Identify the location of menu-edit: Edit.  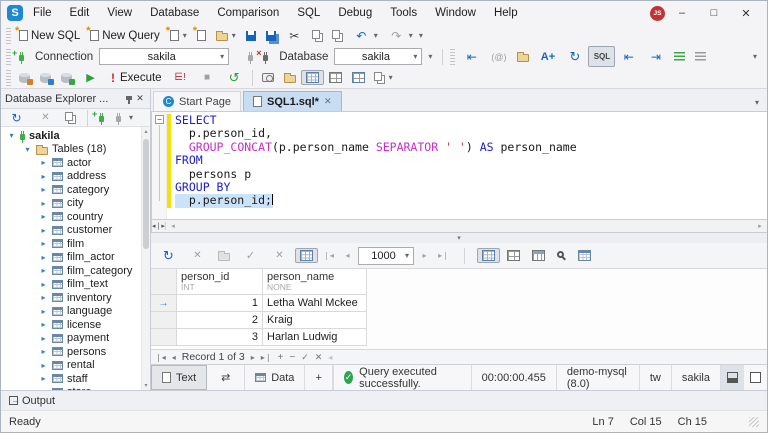
(80, 13).